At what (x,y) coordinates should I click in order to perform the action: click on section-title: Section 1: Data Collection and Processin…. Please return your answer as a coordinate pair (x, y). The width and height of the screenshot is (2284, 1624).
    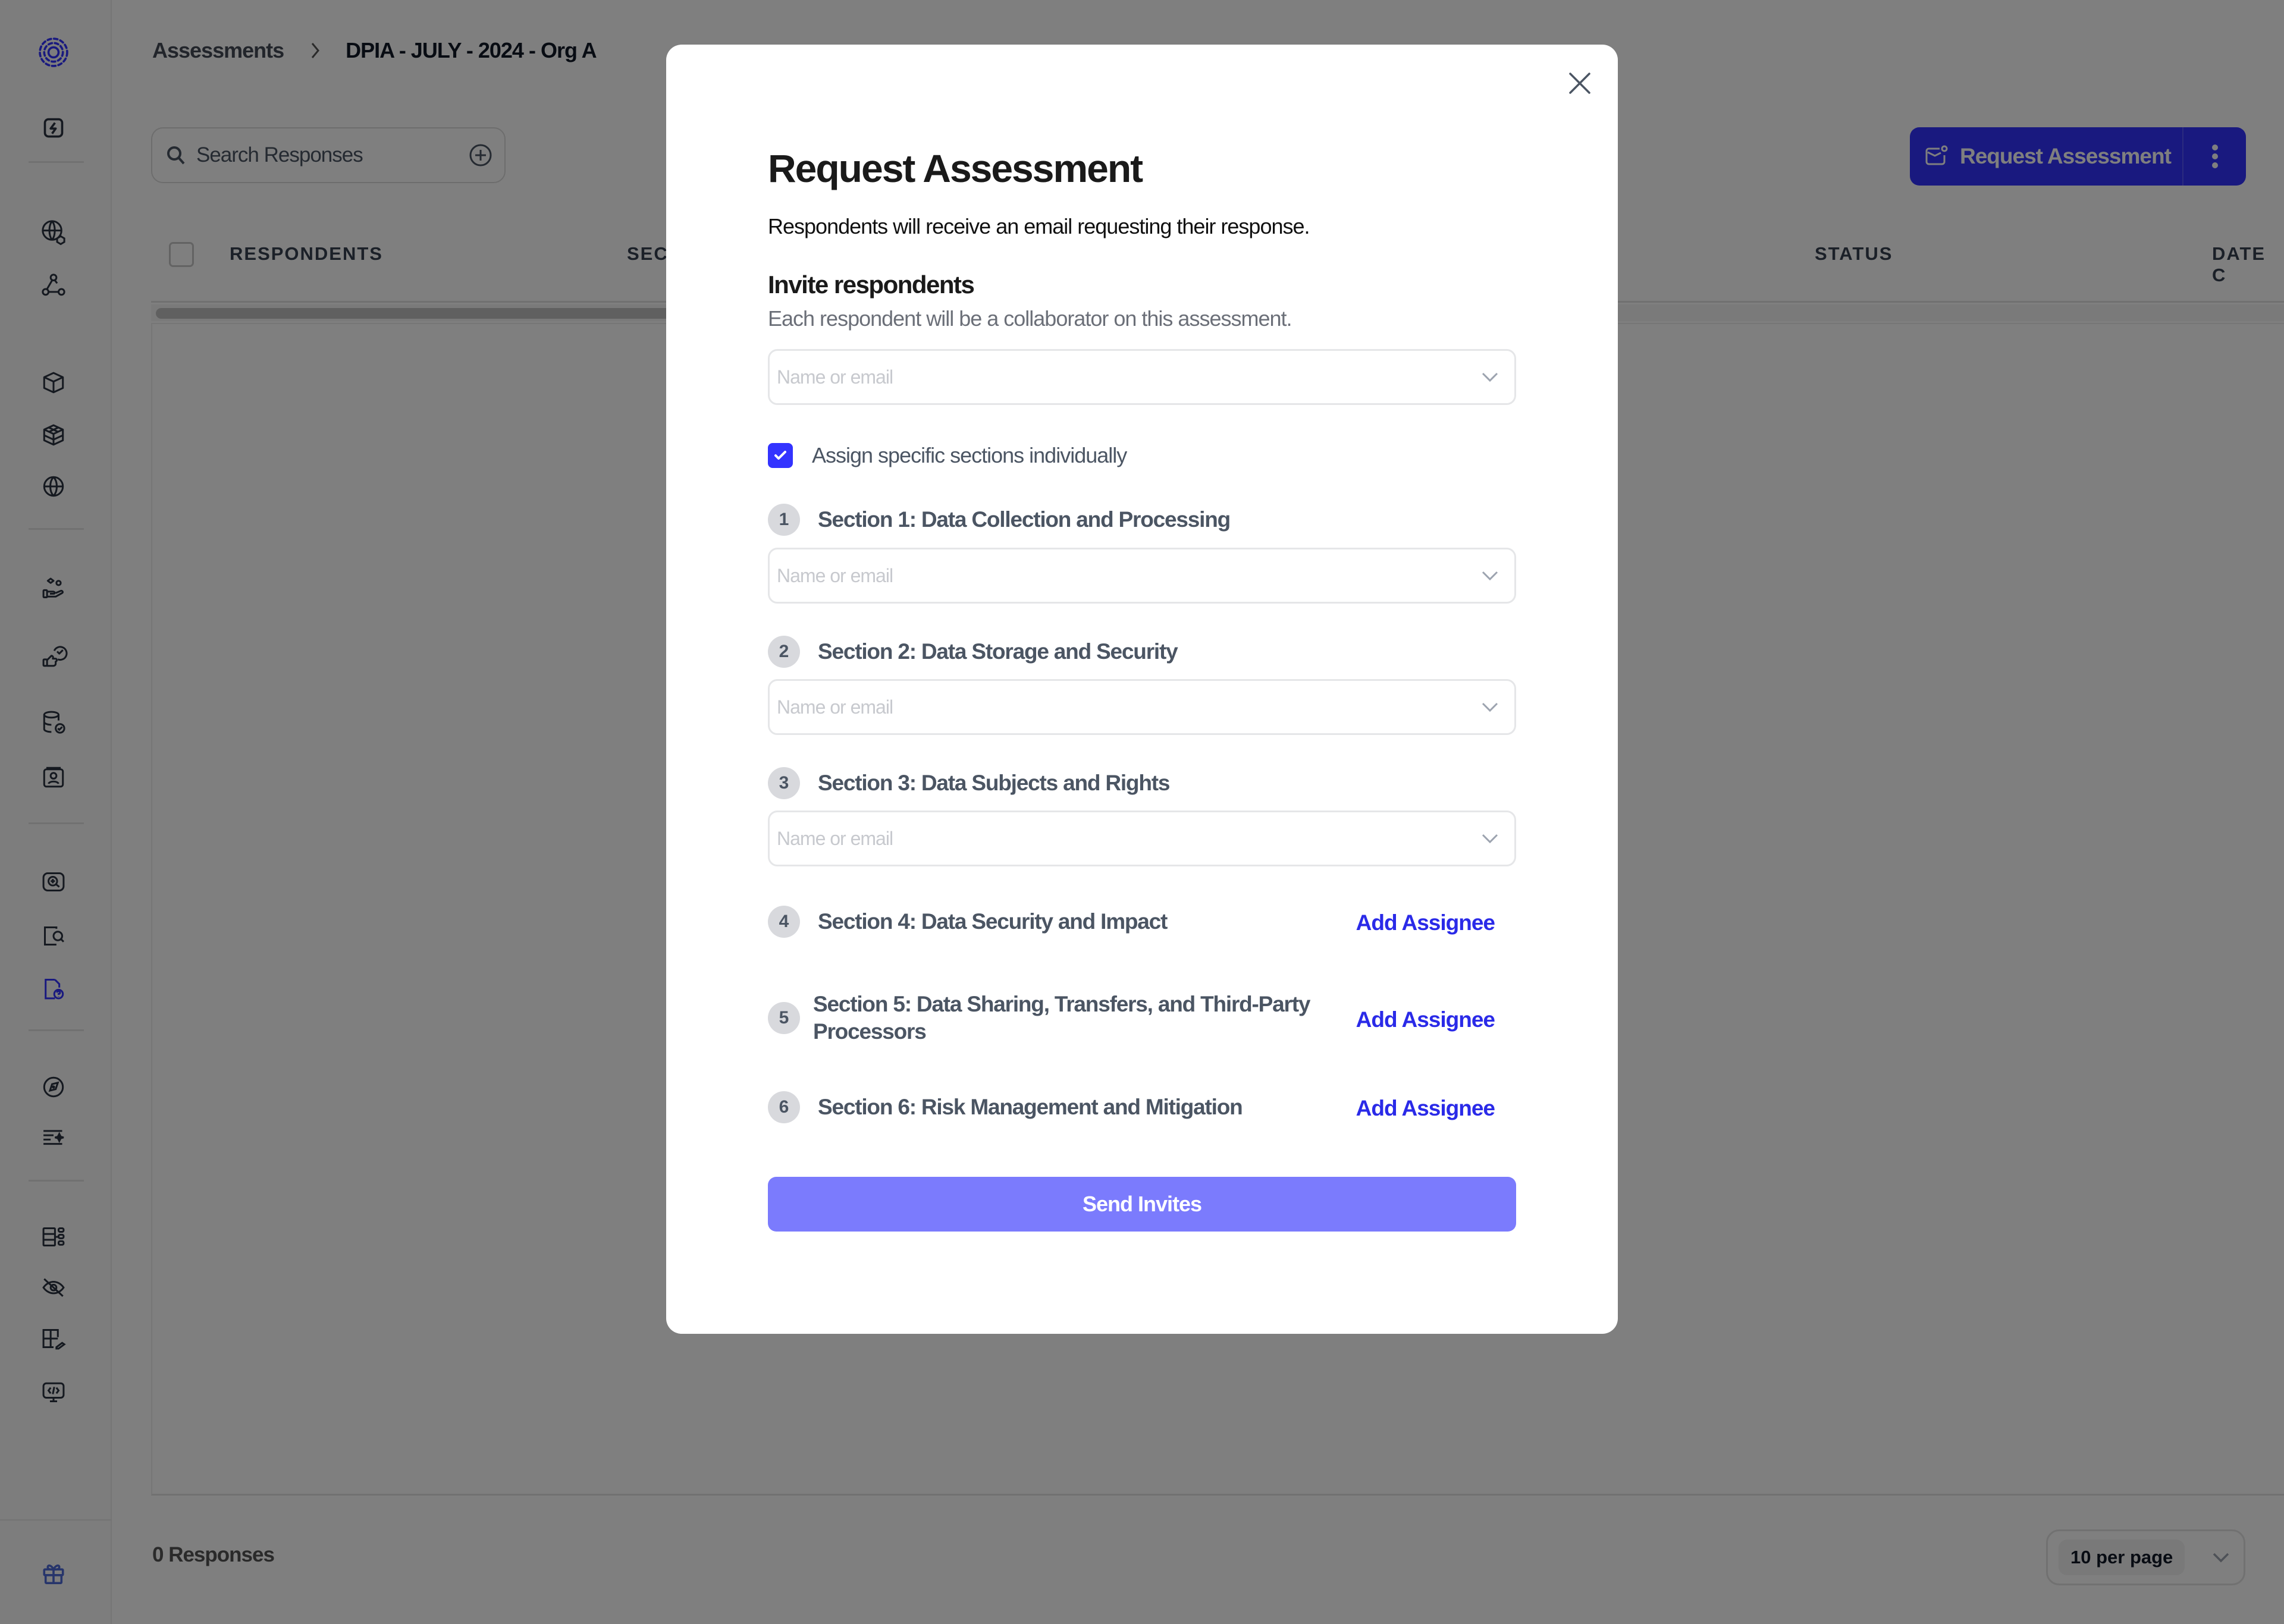
    Looking at the image, I should click on (1024, 519).